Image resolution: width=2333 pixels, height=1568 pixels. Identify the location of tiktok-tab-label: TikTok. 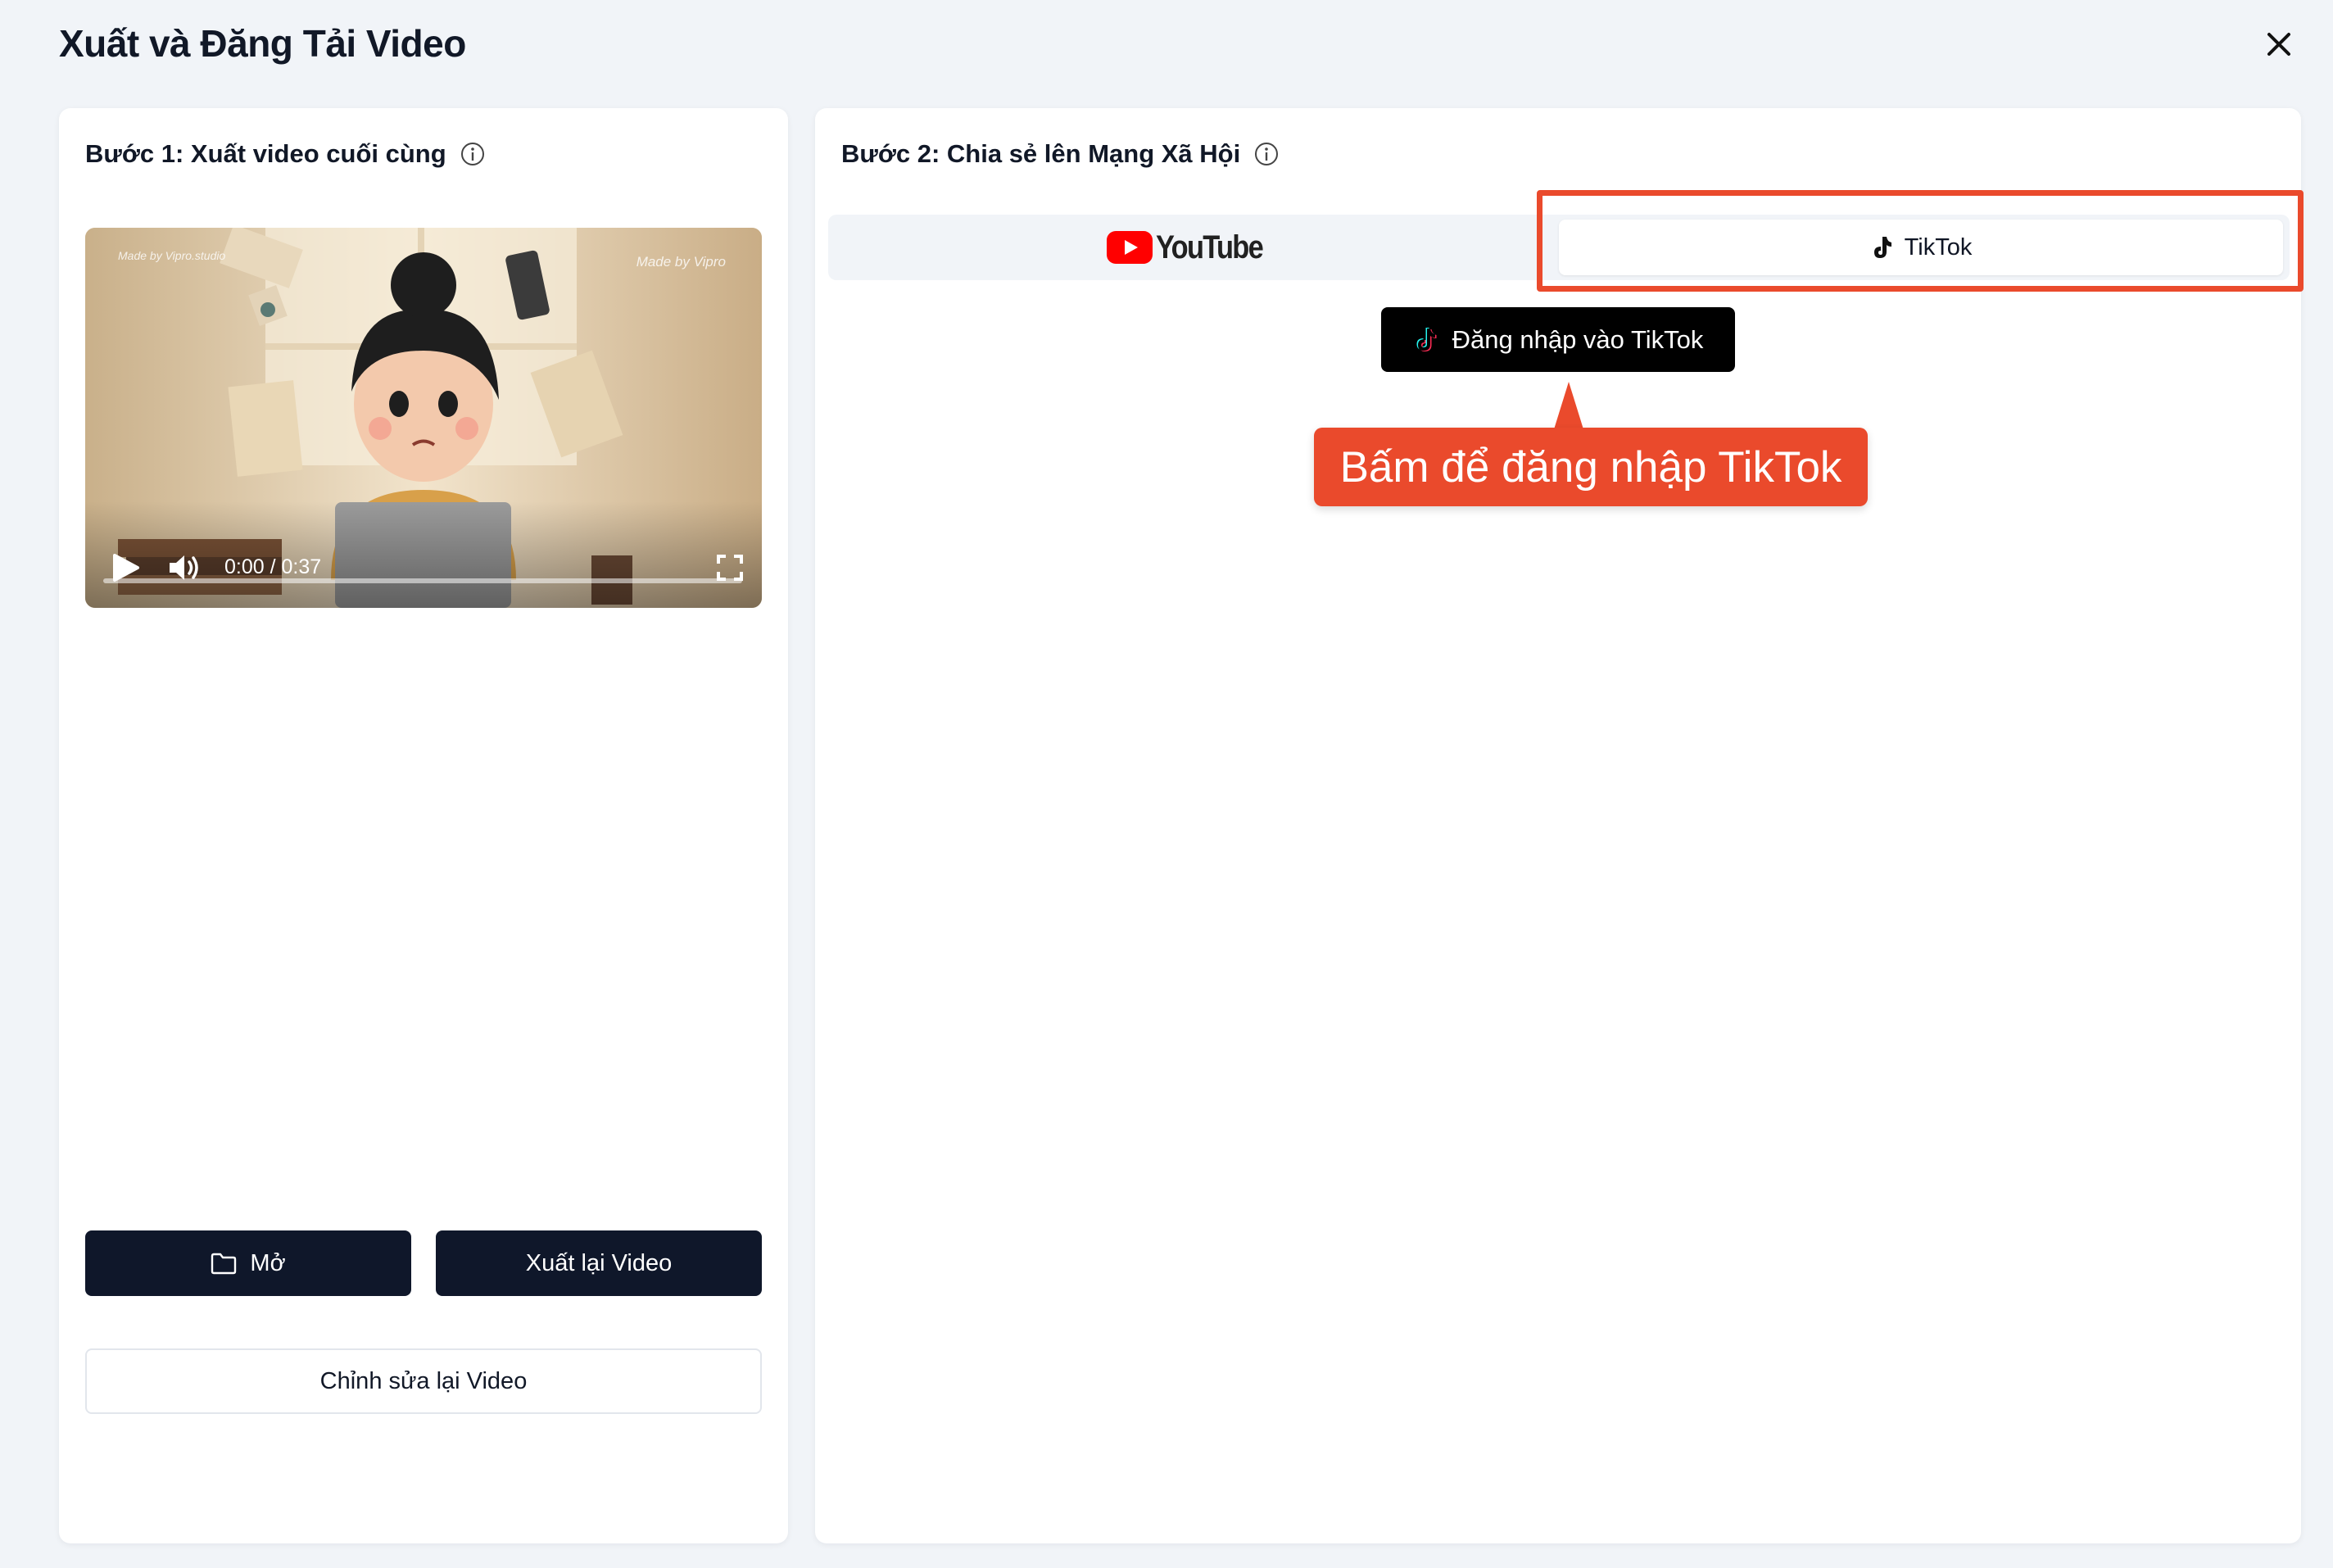
(1938, 247).